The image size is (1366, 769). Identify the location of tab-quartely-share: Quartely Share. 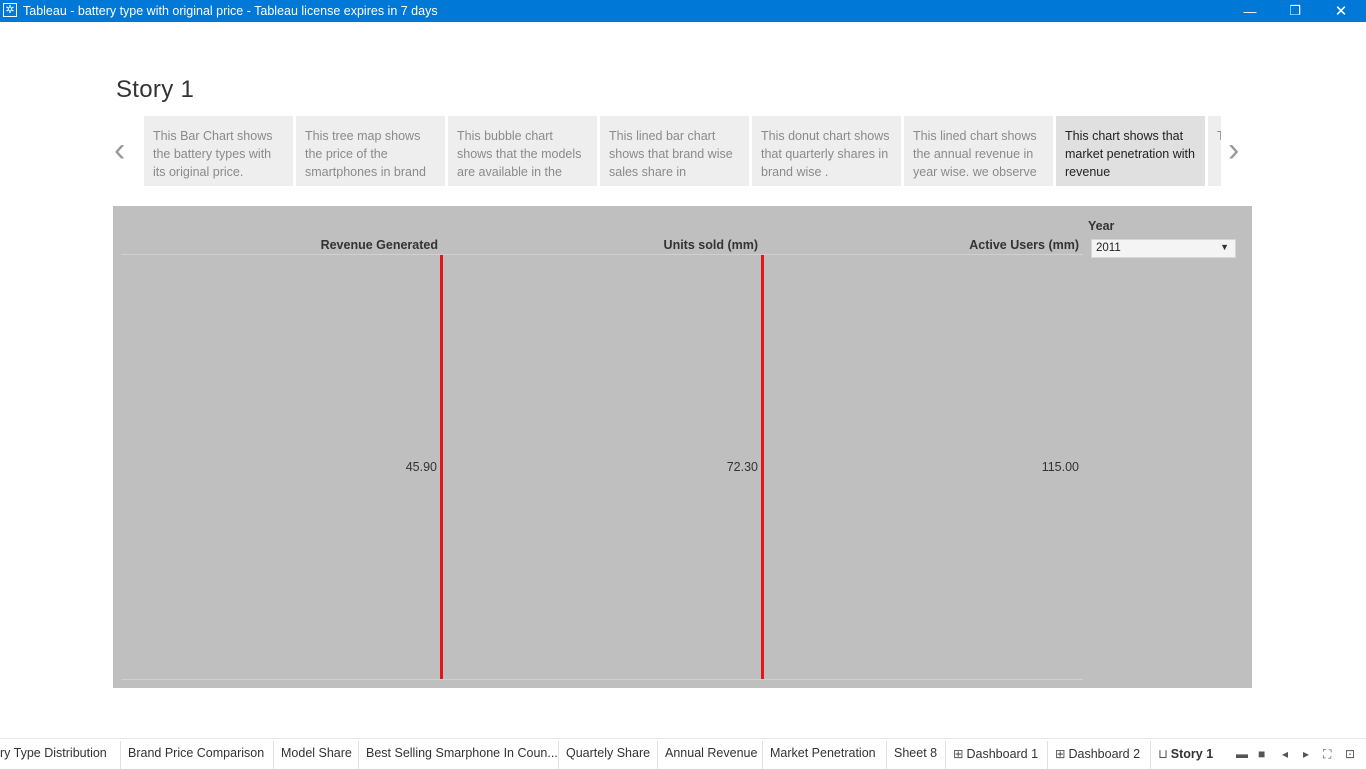
(608, 753).